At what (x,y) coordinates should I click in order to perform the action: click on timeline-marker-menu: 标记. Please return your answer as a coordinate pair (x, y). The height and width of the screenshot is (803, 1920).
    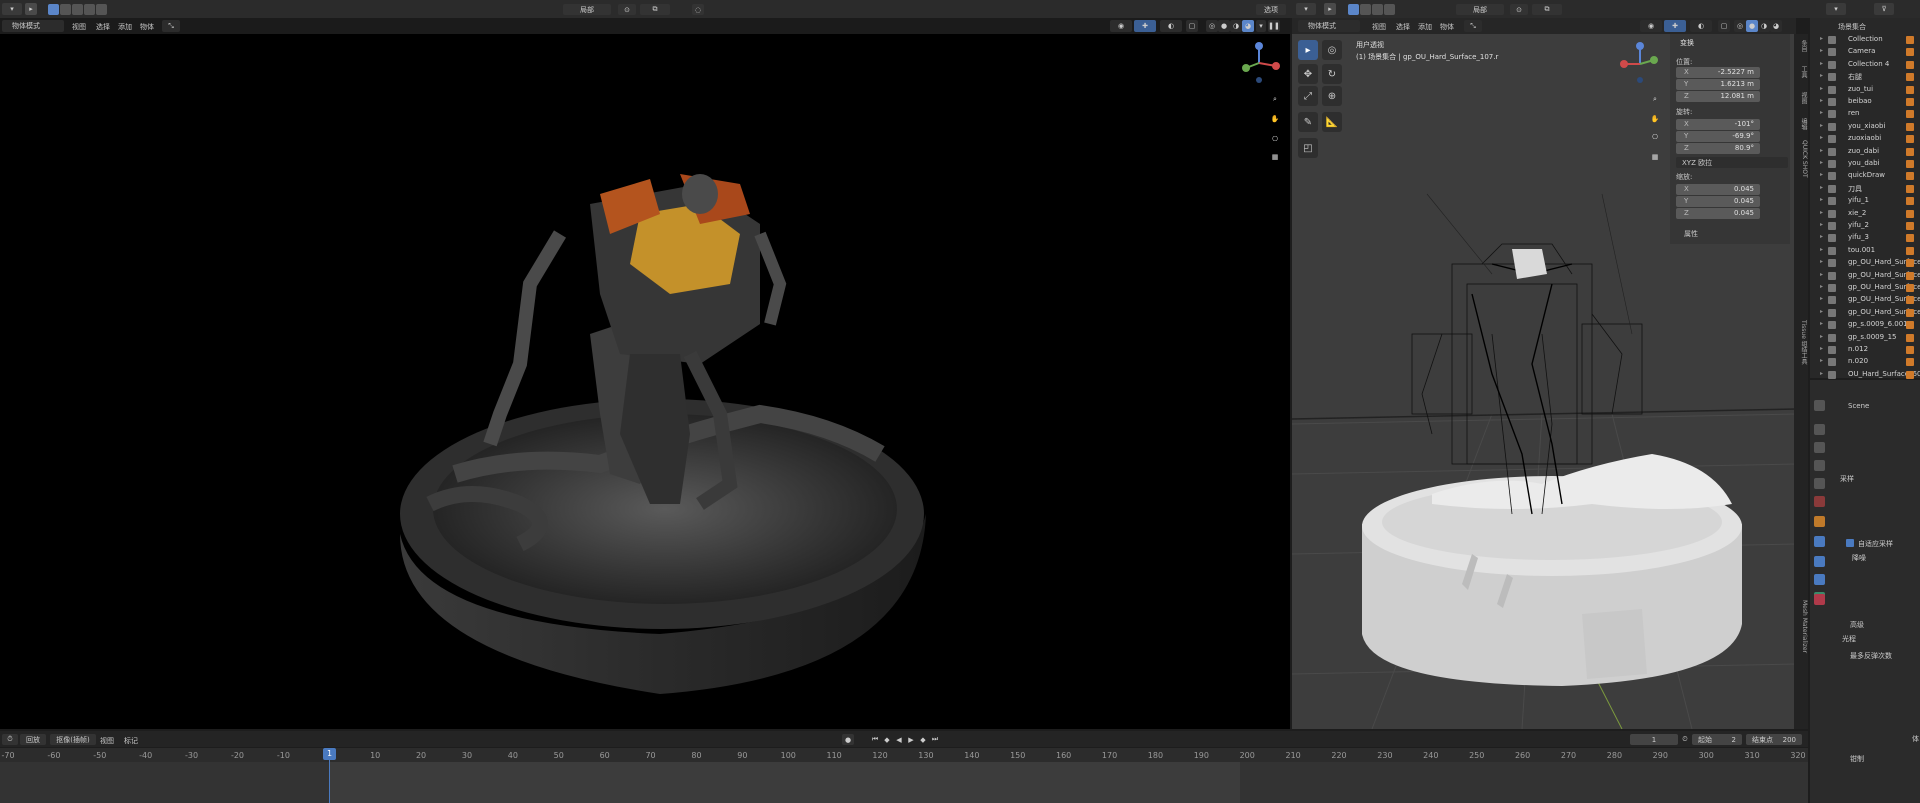
    Looking at the image, I should click on (131, 741).